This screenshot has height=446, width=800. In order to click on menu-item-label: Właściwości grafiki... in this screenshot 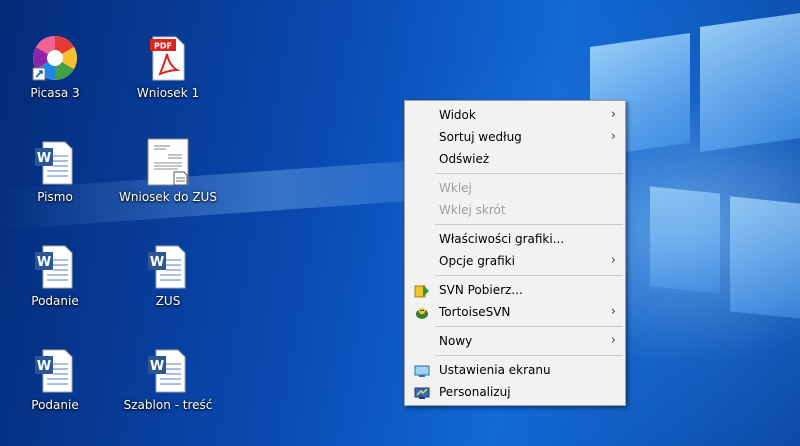, I will do `click(502, 239)`.